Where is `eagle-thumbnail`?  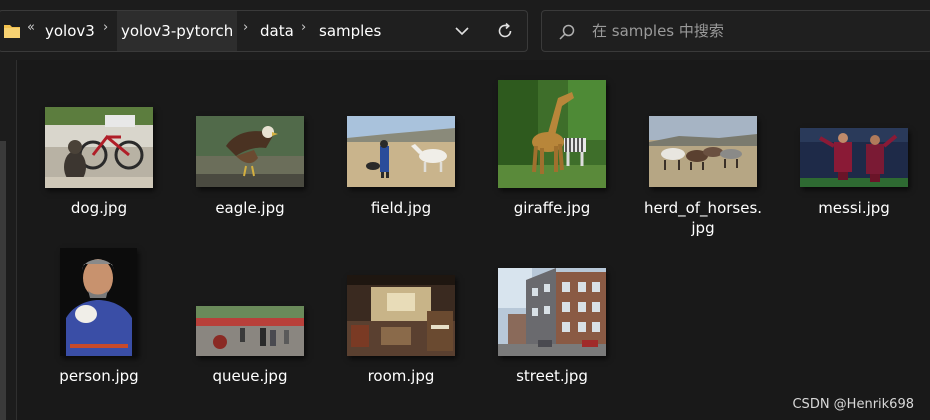 eagle-thumbnail is located at coordinates (250, 151).